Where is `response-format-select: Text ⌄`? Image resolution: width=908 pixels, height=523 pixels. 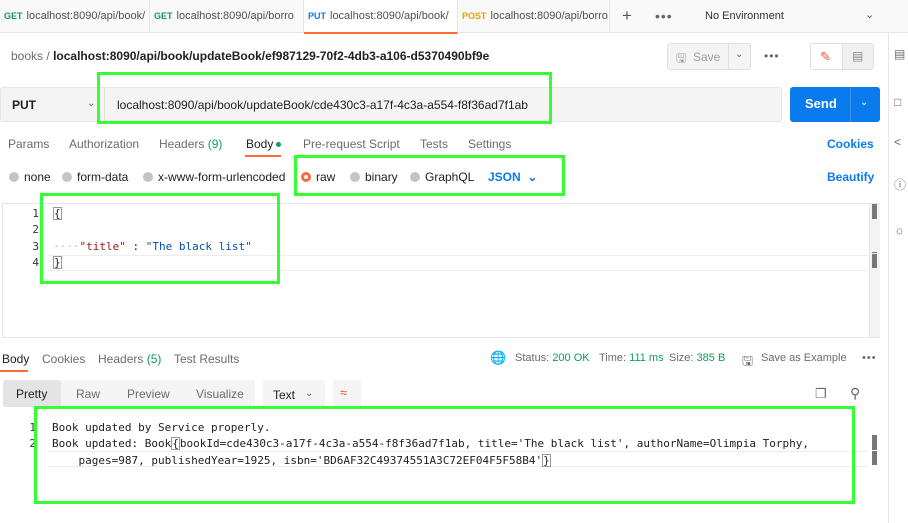 response-format-select: Text ⌄ is located at coordinates (294, 393).